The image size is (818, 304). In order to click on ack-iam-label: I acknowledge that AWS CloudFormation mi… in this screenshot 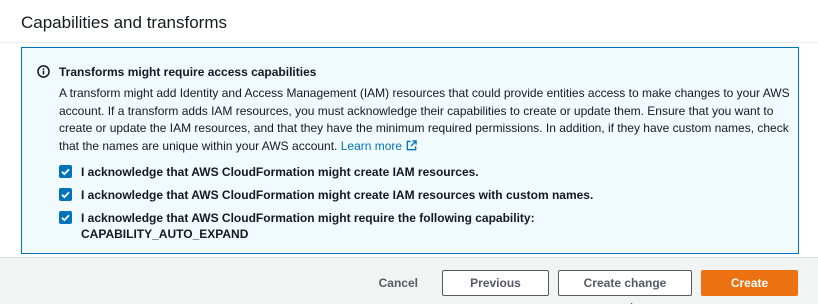, I will do `click(280, 172)`.